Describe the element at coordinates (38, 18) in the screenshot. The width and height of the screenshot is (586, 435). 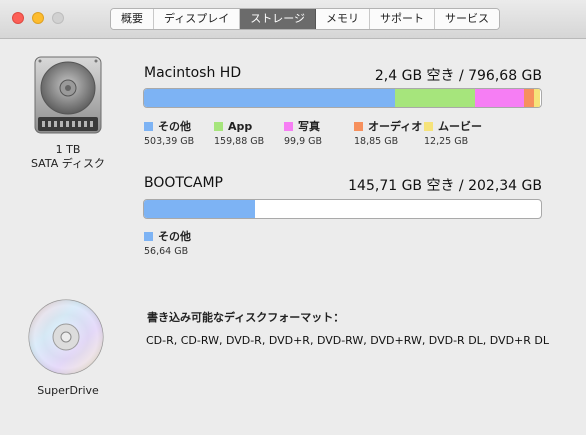
I see `minimize-button` at that location.